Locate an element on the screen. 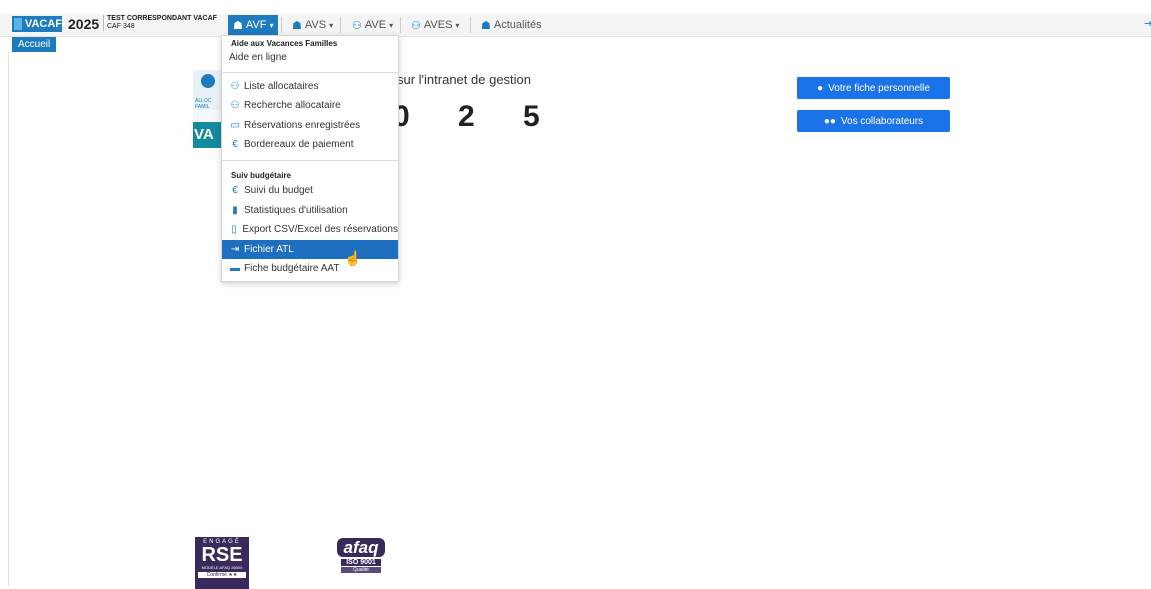  page-divider is located at coordinates (8, 319).